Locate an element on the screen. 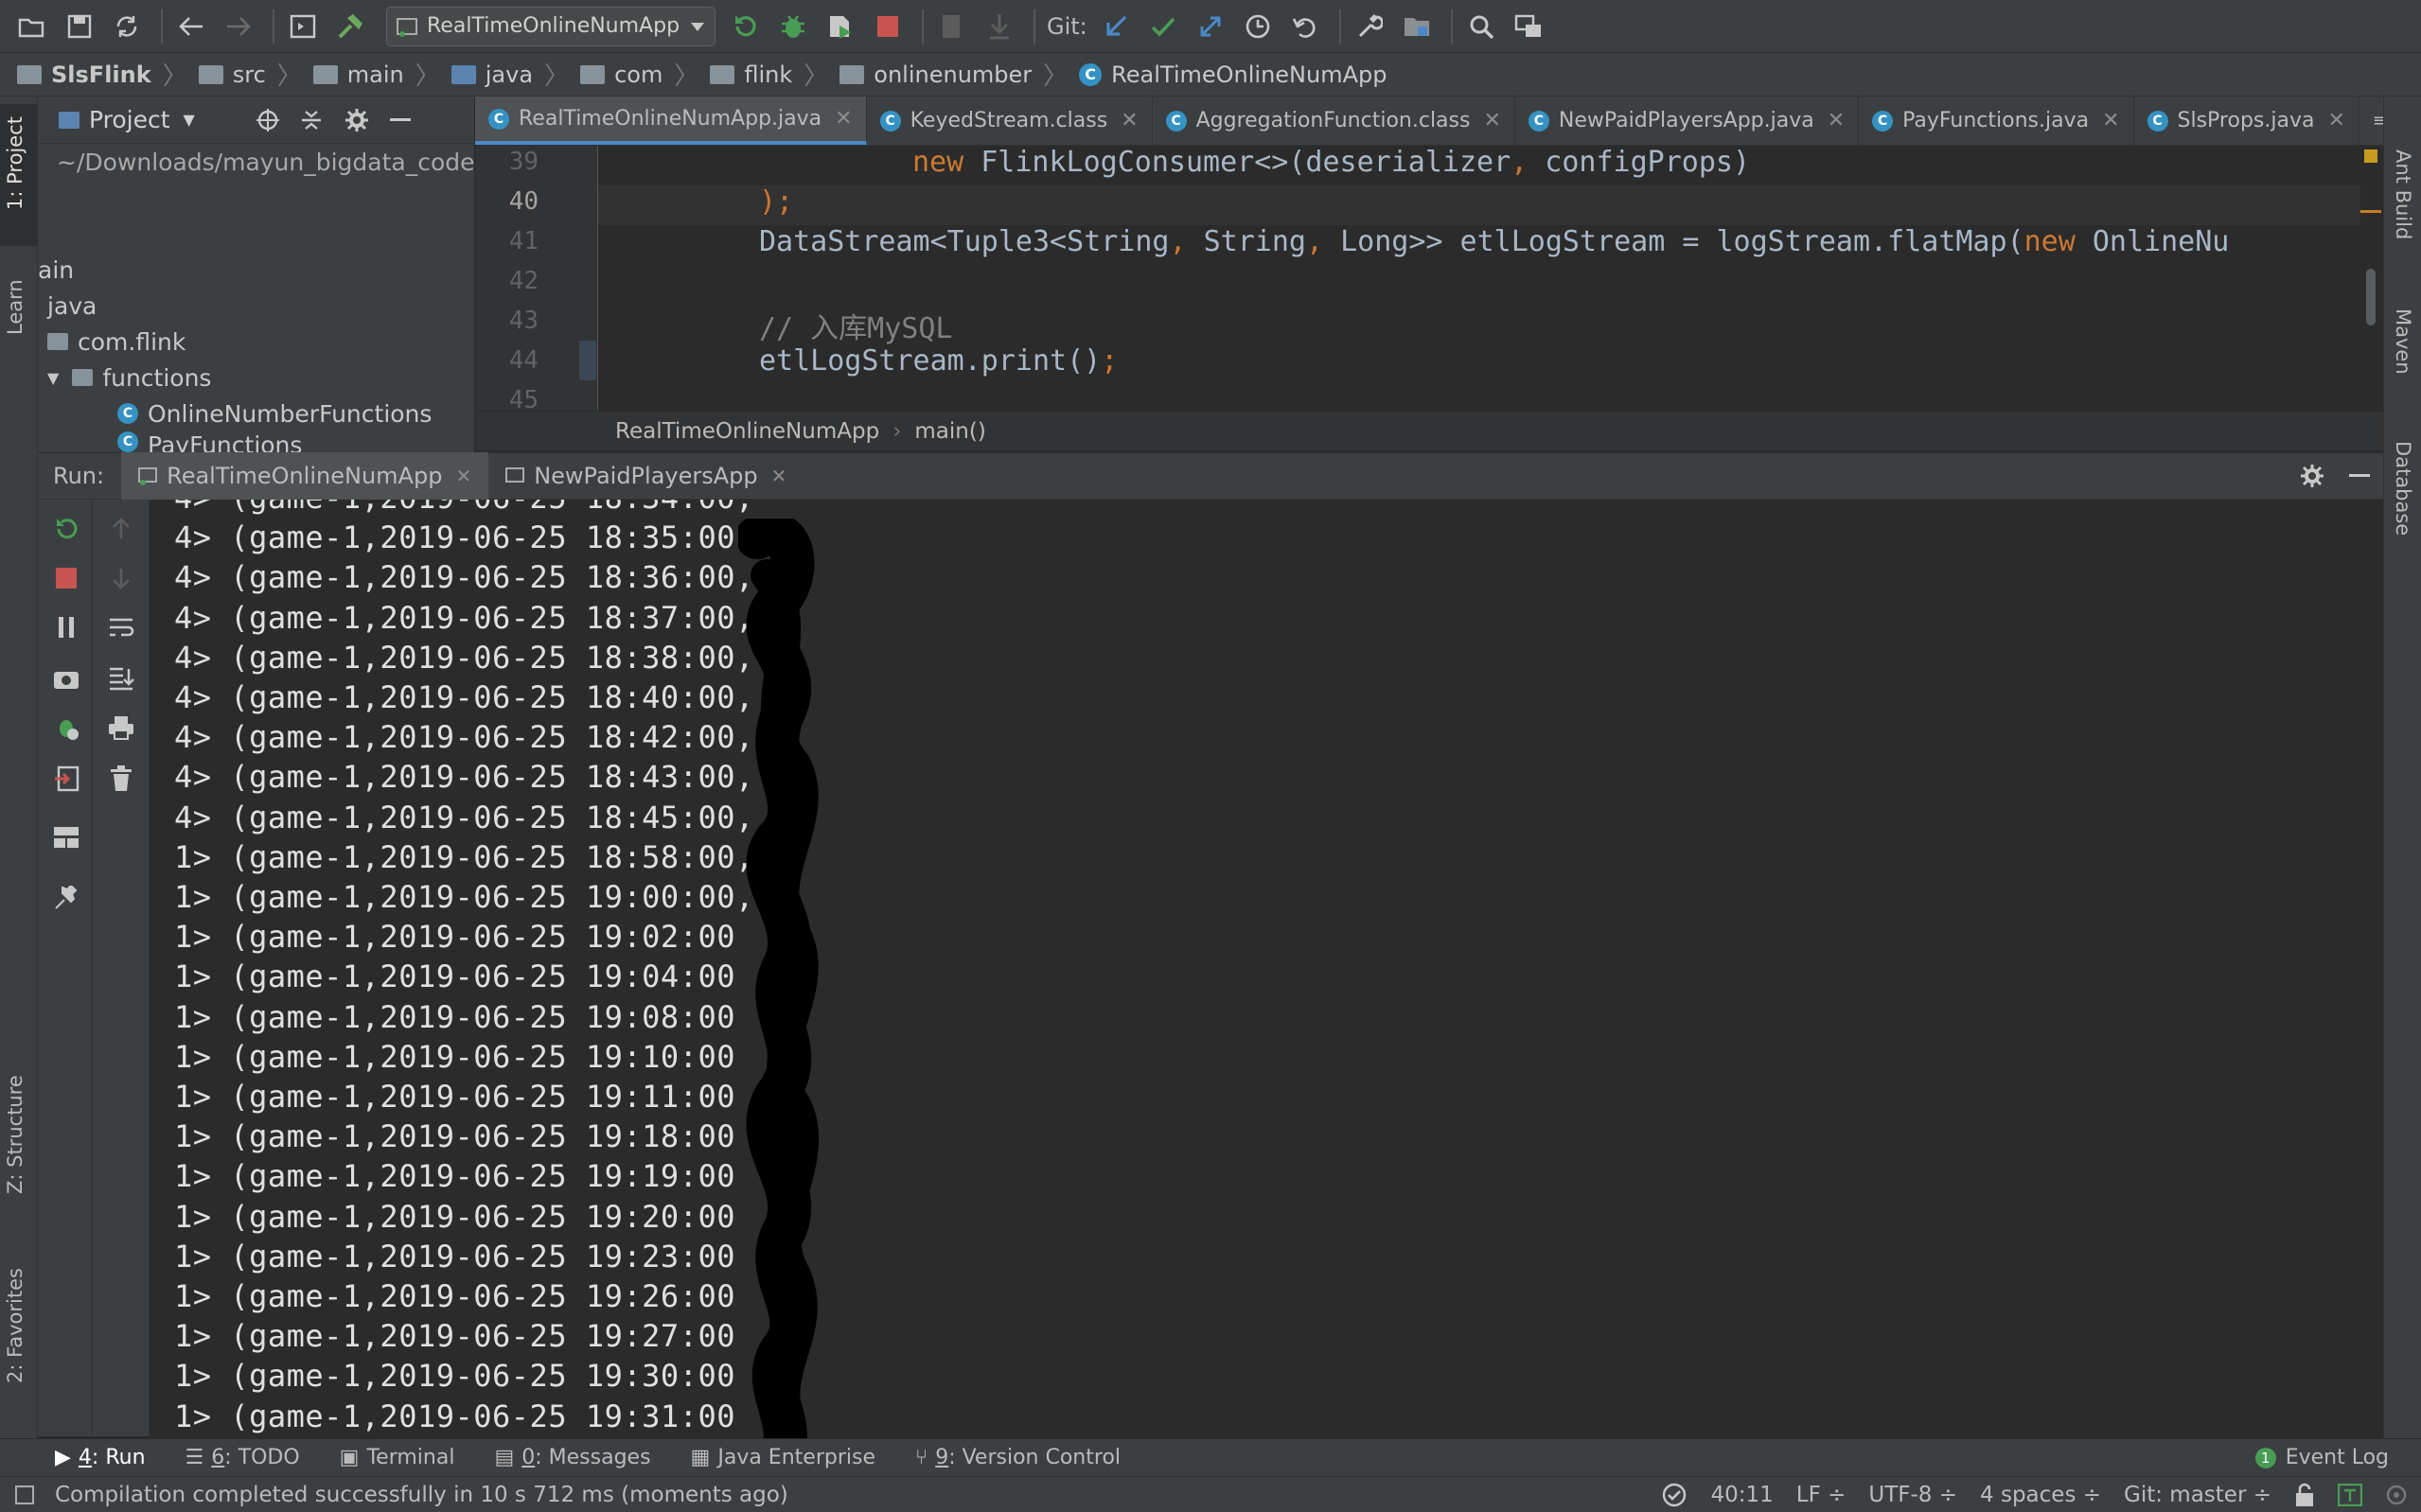  lock-icon is located at coordinates (2304, 1495).